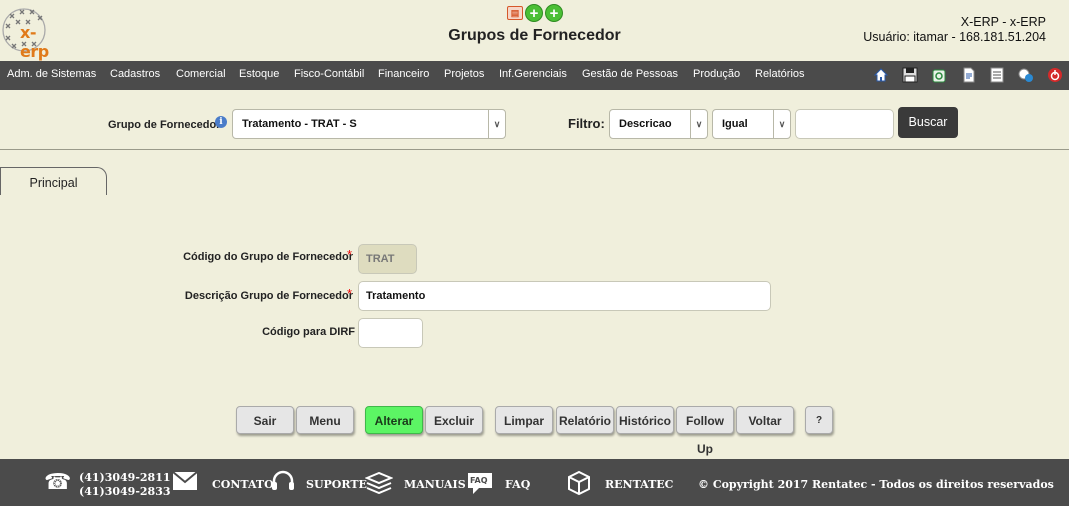 The width and height of the screenshot is (1069, 506). I want to click on menu-item-fisco-contabil: Fisco-Contábil, so click(329, 74).